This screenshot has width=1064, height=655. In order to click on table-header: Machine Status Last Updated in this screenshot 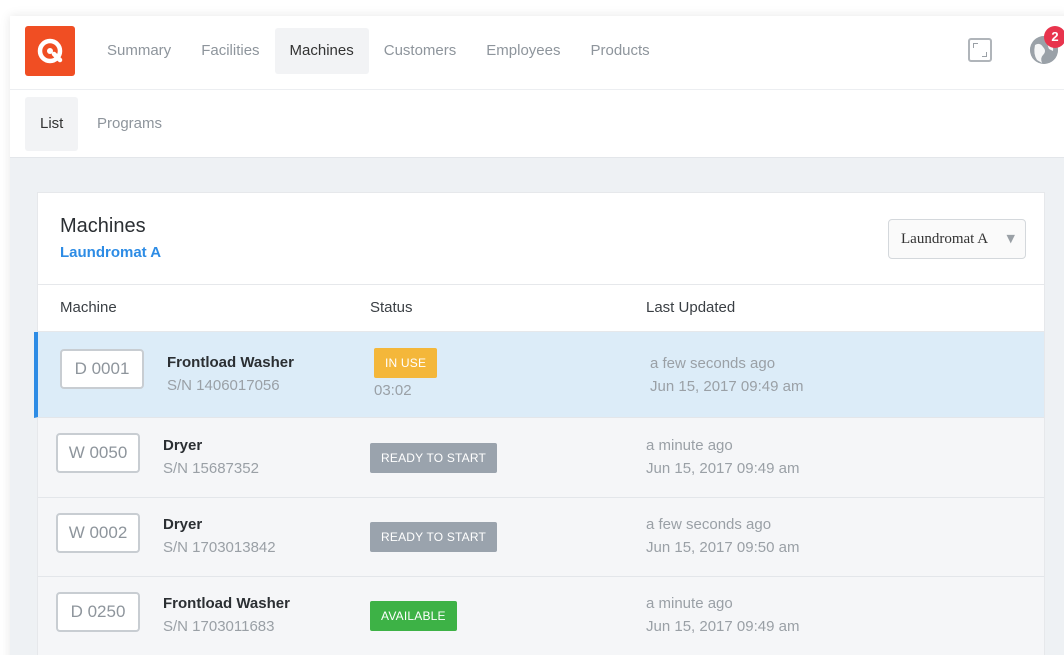, I will do `click(541, 308)`.